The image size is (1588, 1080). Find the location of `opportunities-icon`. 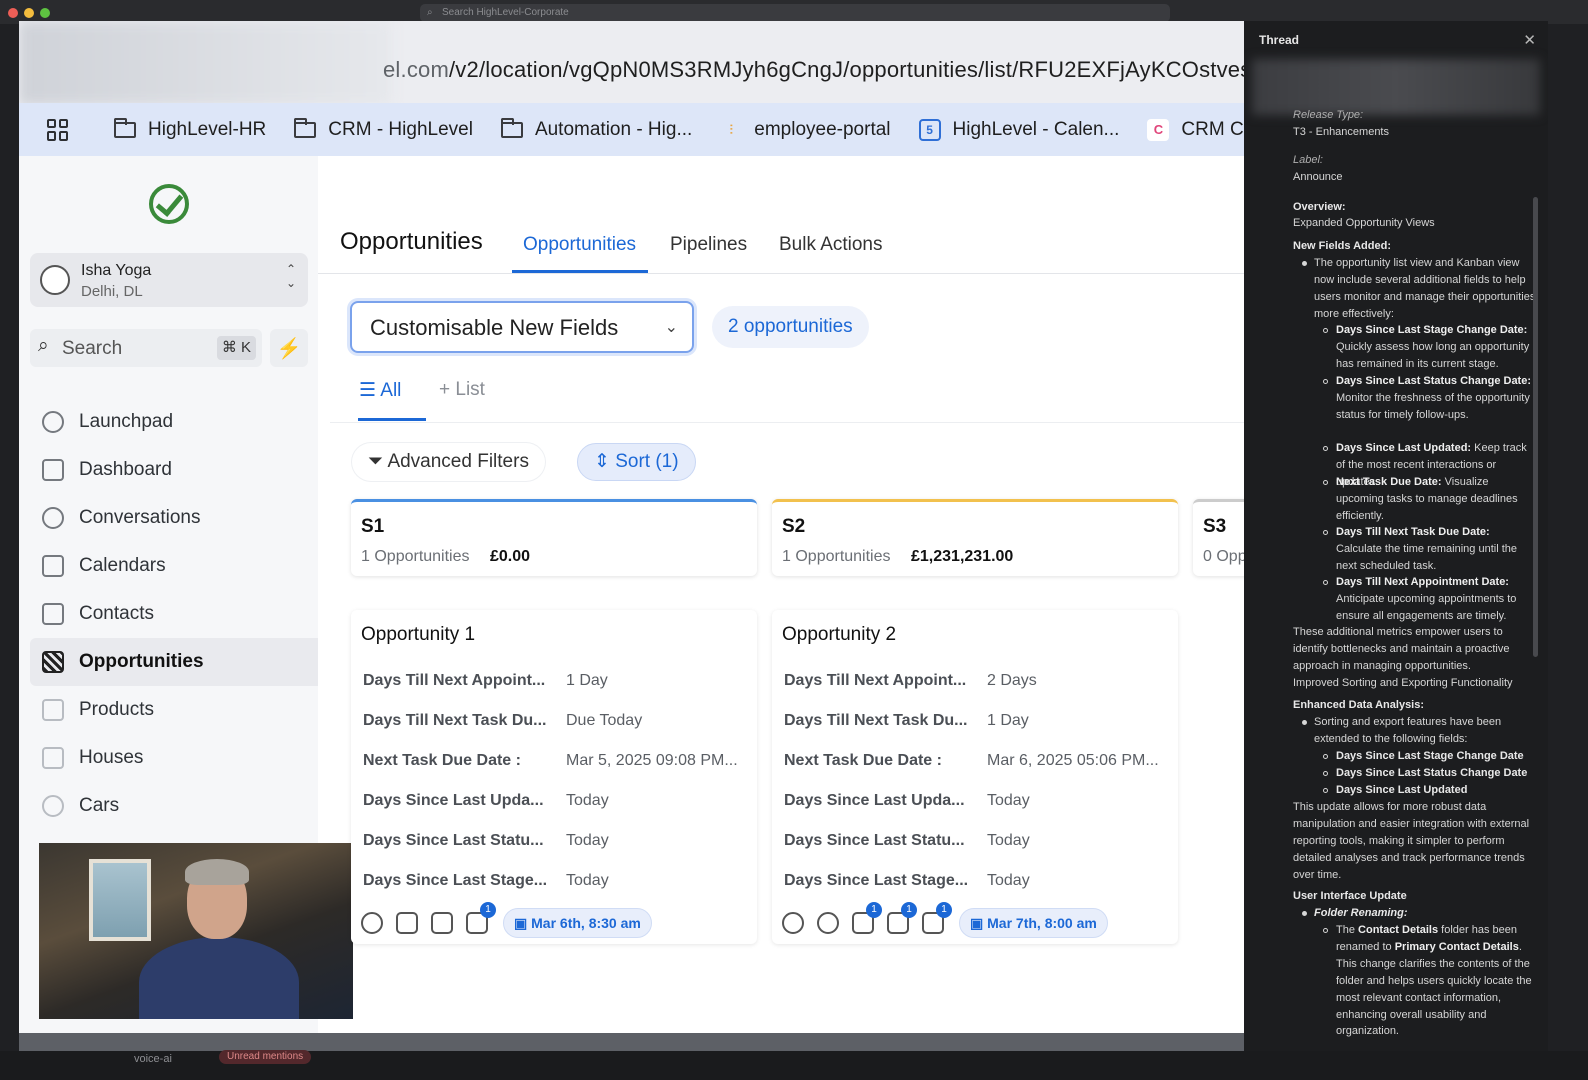

opportunities-icon is located at coordinates (53, 662).